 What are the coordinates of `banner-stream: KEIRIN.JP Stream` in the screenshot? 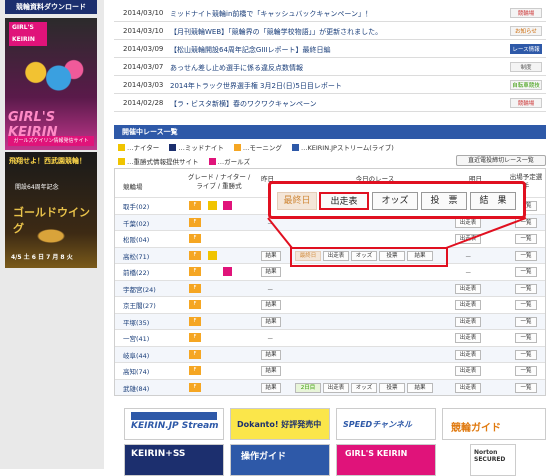 It's located at (174, 424).